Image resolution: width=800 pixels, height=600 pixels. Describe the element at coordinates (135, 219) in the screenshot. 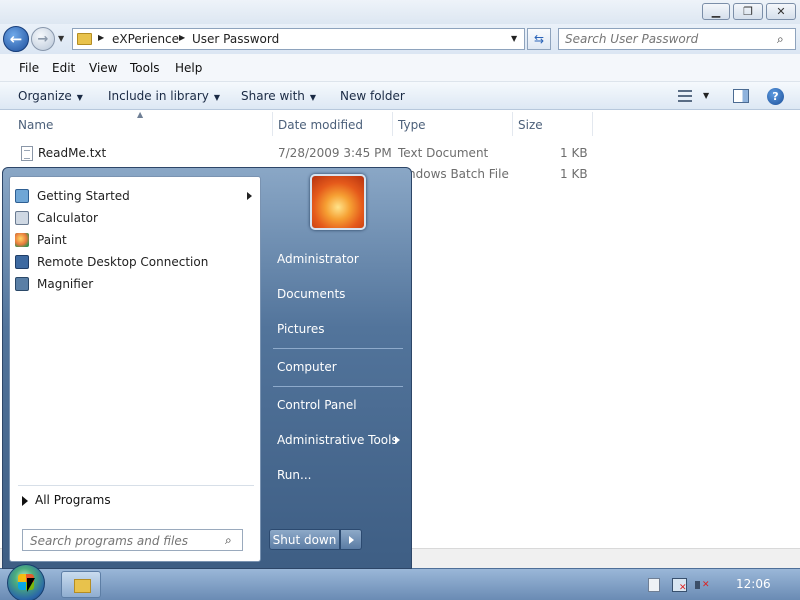

I see `program-calculator: Calculator` at that location.